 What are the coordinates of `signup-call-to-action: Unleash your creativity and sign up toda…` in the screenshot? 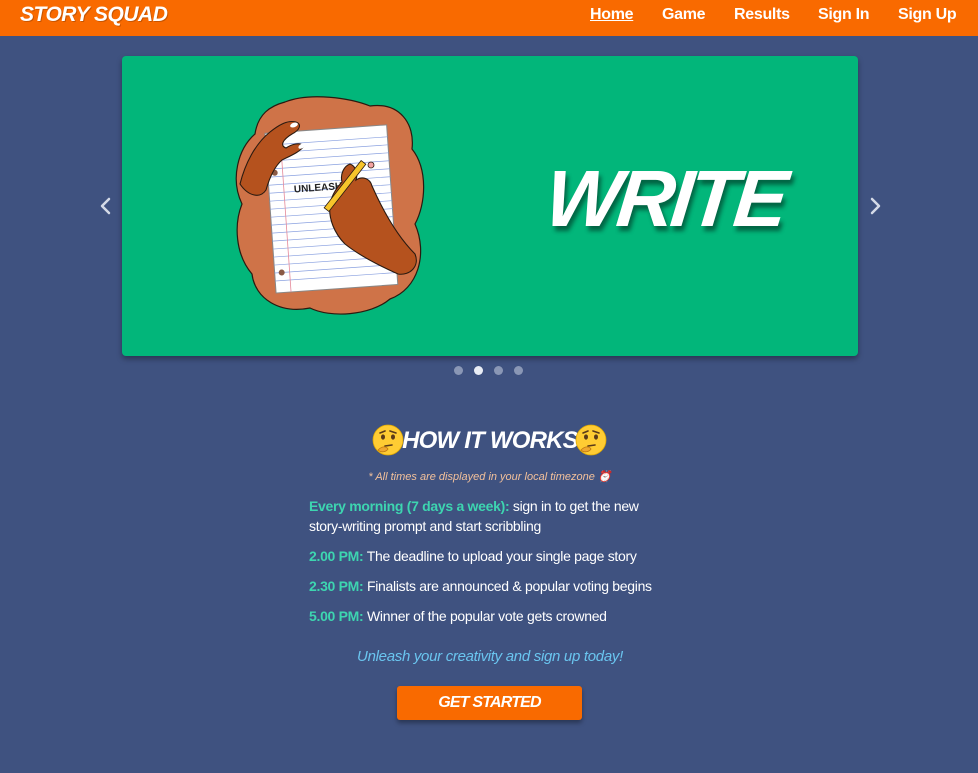 It's located at (490, 656).